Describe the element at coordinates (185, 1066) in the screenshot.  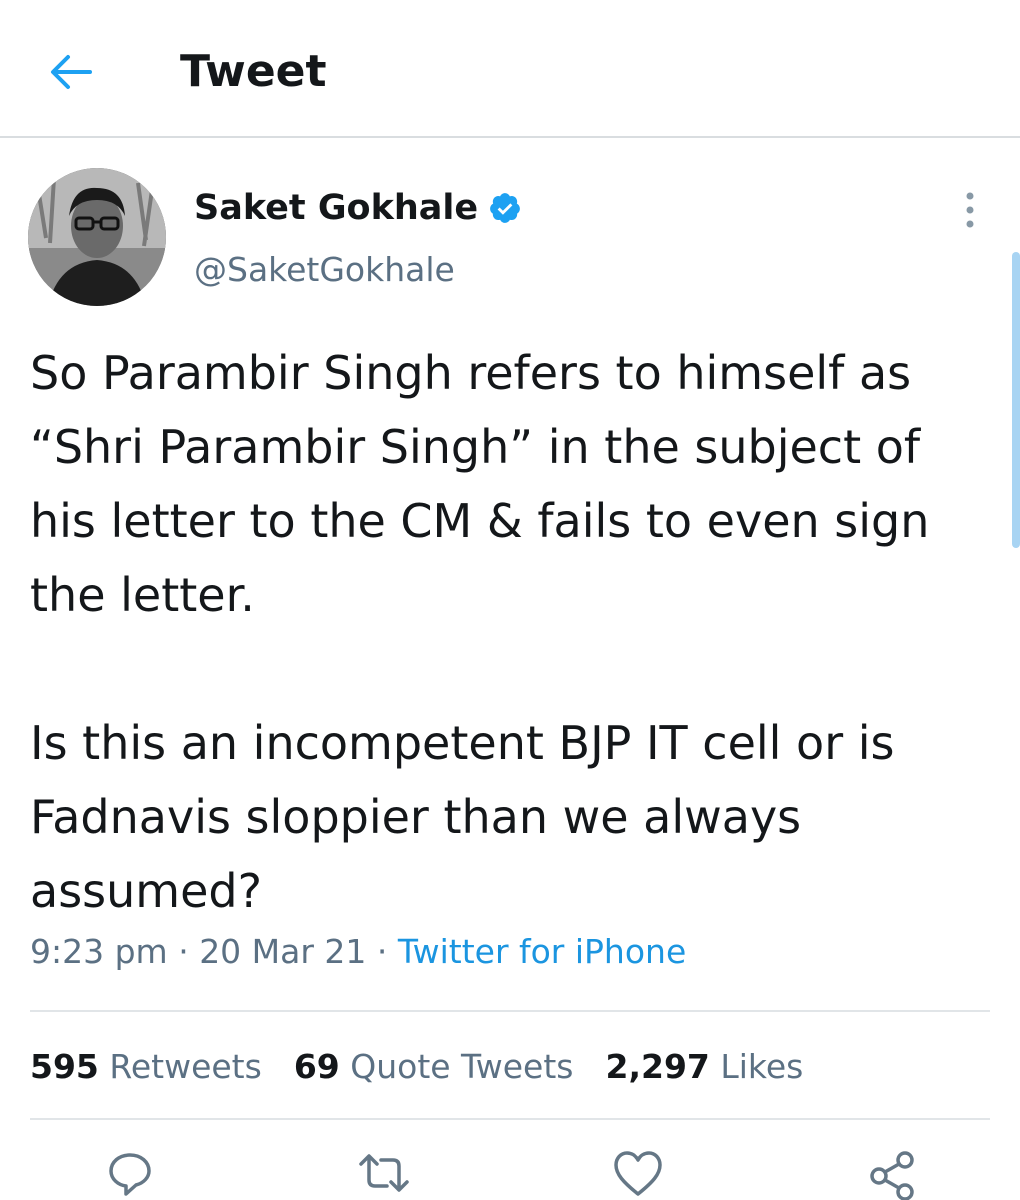
I see `retweets-label: Retweets` at that location.